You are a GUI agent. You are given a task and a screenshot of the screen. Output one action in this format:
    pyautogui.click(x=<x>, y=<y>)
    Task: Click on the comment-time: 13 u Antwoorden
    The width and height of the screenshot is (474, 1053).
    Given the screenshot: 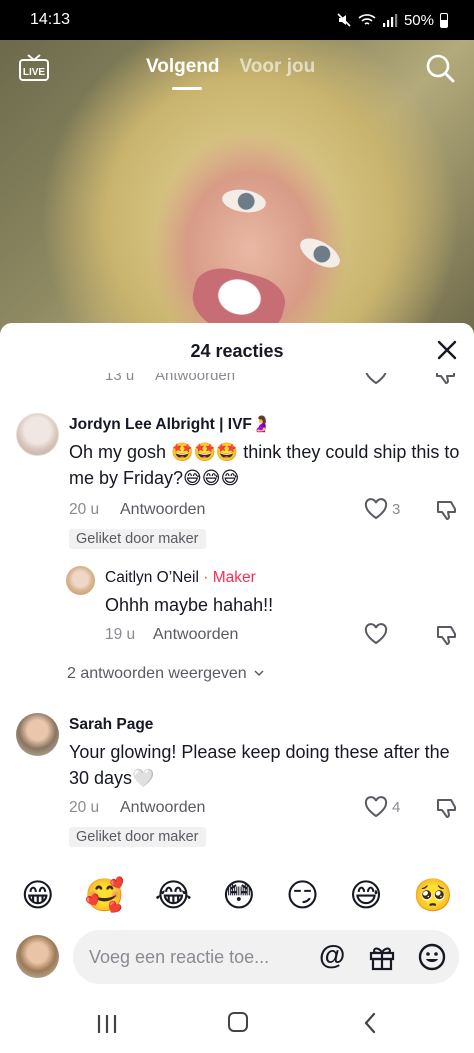 What is the action you would take?
    pyautogui.click(x=170, y=378)
    